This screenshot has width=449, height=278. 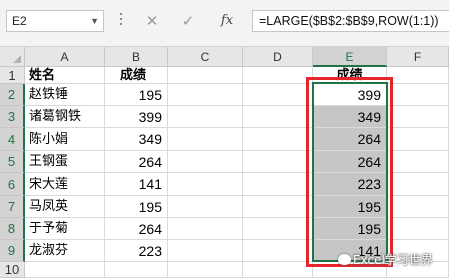 I want to click on row-header-5: 5, so click(x=12, y=162).